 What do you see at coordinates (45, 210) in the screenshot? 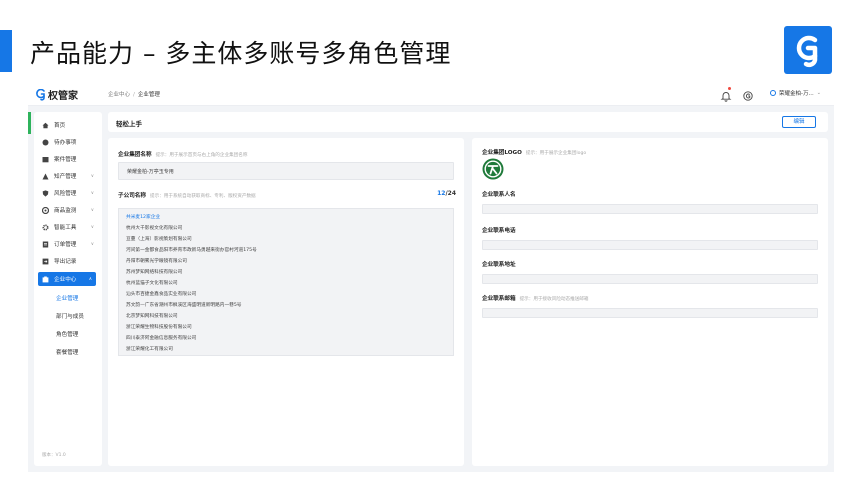
I see `monitor-icon` at bounding box center [45, 210].